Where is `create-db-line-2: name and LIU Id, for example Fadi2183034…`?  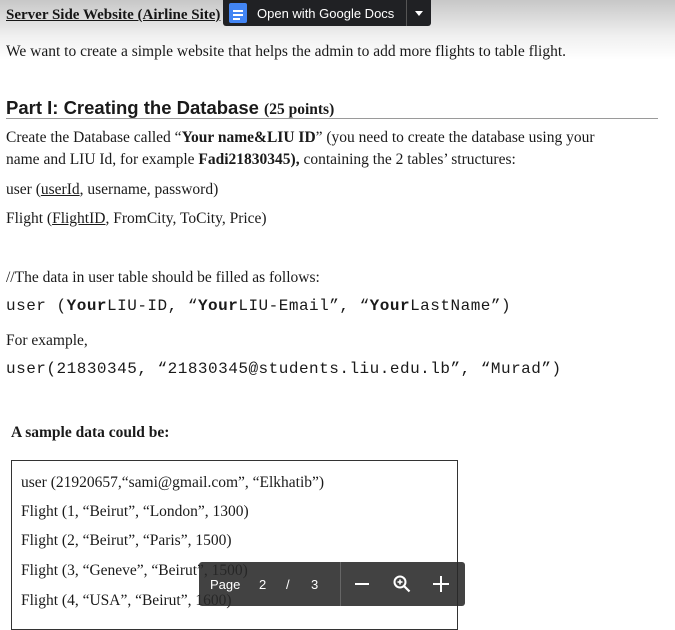
create-db-line-2: name and LIU Id, for example Fadi2183034… is located at coordinates (261, 160).